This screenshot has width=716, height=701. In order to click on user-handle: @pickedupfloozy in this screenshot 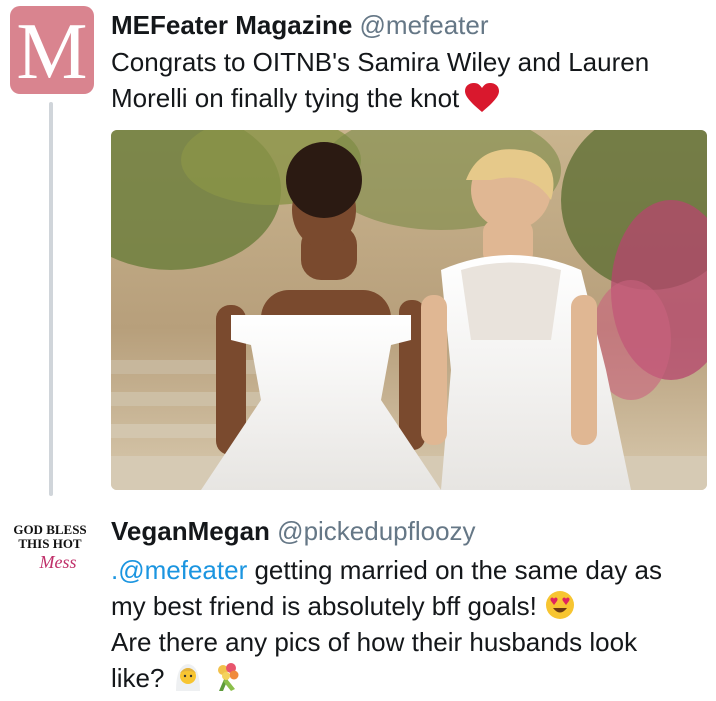, I will do `click(376, 531)`.